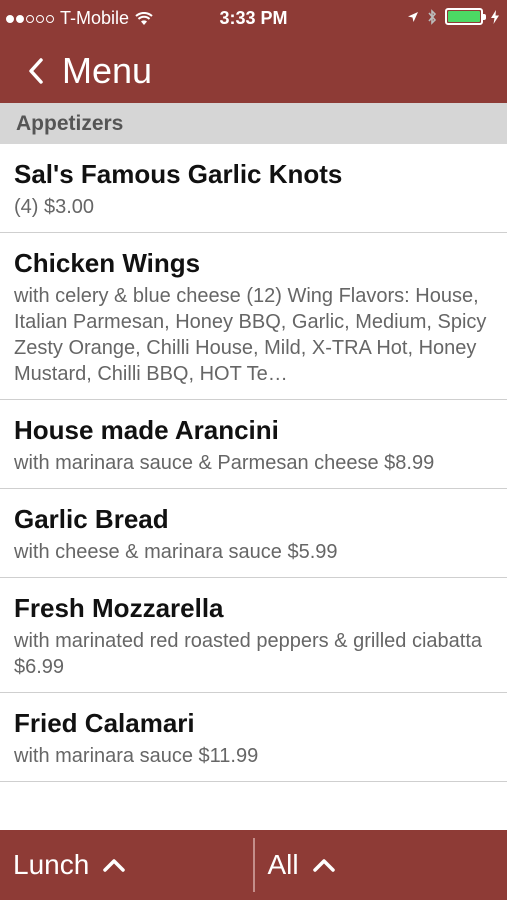 Image resolution: width=507 pixels, height=900 pixels. Describe the element at coordinates (146, 430) in the screenshot. I see `menu-item-name: House made Arancini` at that location.